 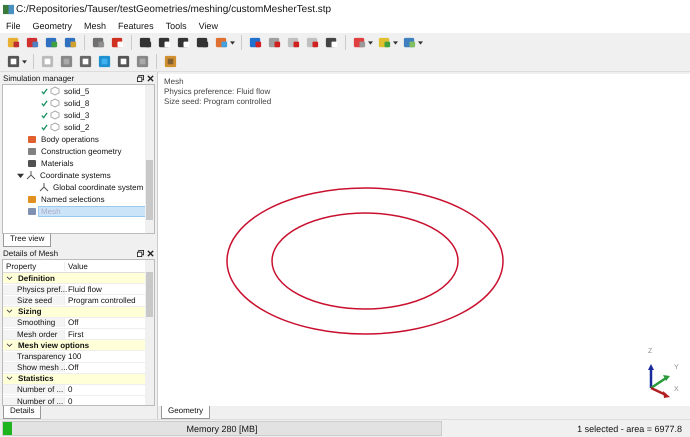 What do you see at coordinates (222, 429) in the screenshot?
I see `memory-label: Memory 280 [MB]` at bounding box center [222, 429].